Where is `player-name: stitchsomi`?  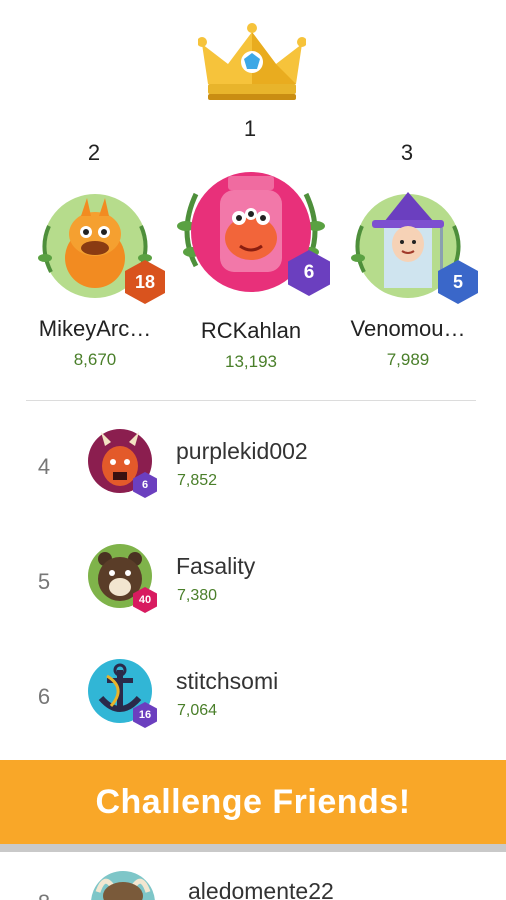 player-name: stitchsomi is located at coordinates (227, 681).